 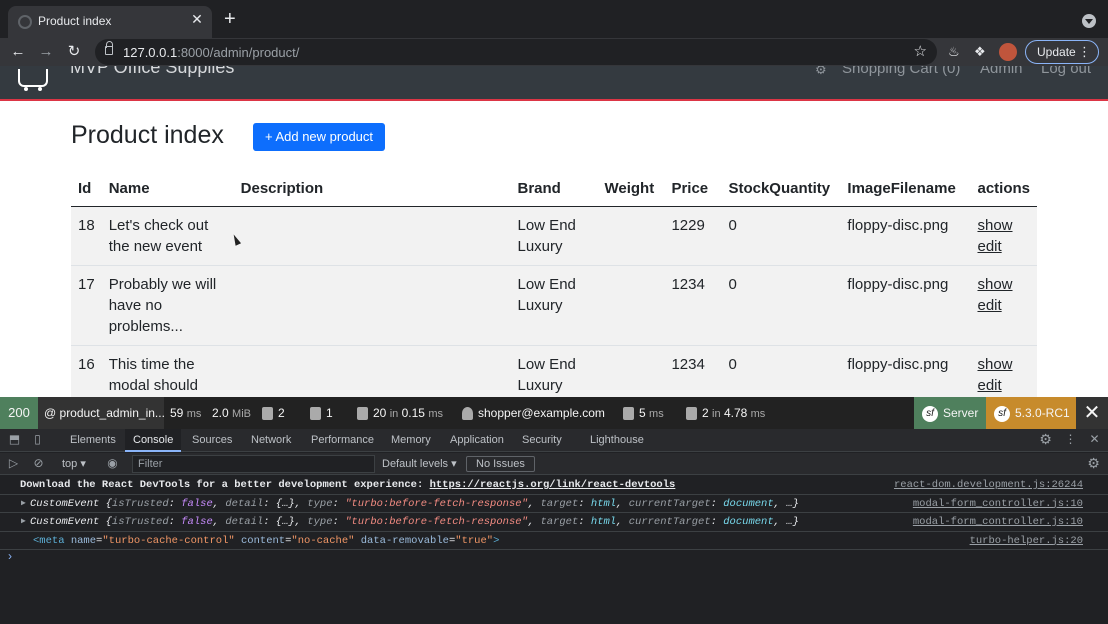 What do you see at coordinates (758, 414) in the screenshot?
I see `db-unit: ms` at bounding box center [758, 414].